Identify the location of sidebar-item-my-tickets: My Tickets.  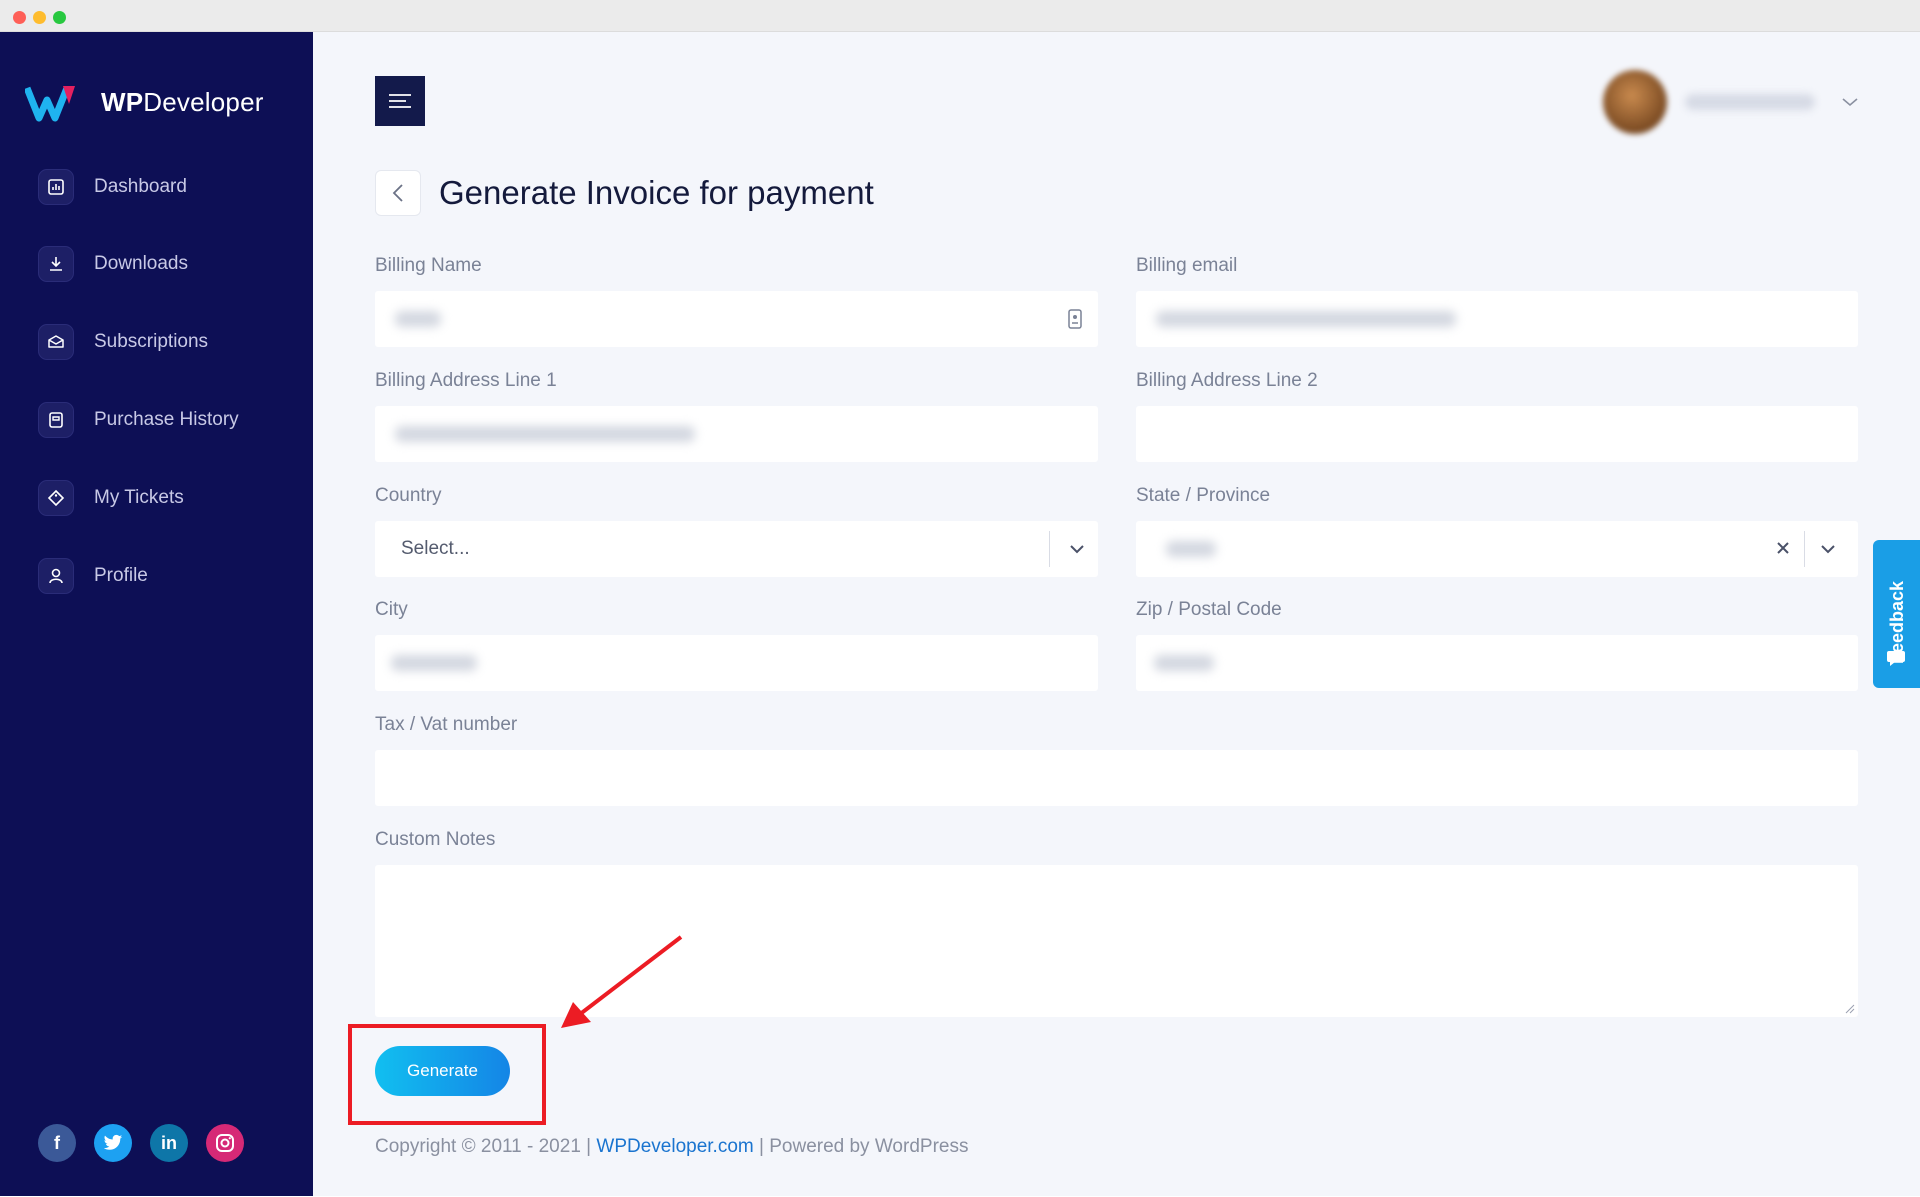
(168, 498).